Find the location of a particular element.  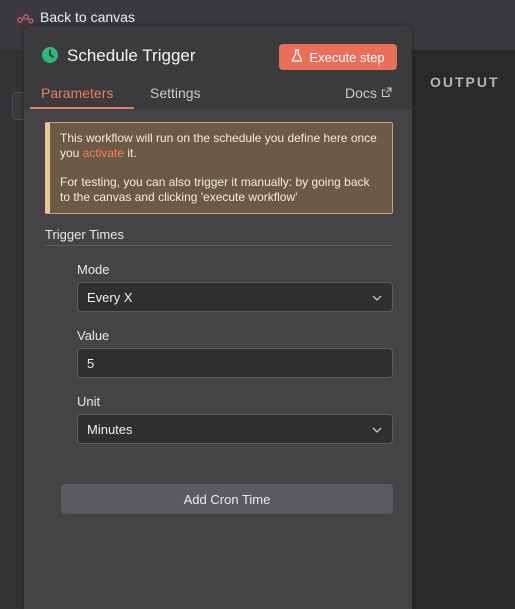

tab-docs: Docs is located at coordinates (368, 93).